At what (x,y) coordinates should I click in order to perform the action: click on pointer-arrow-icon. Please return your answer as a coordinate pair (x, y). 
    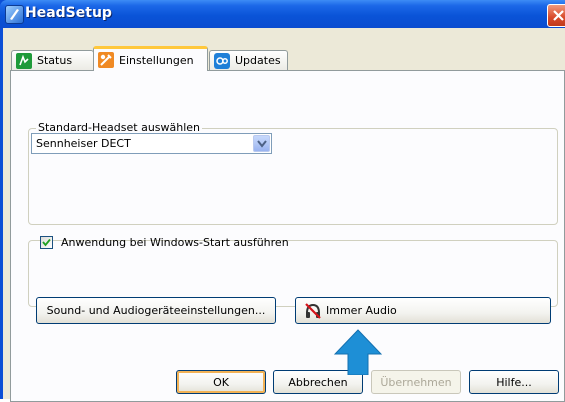
    Looking at the image, I should click on (358, 352).